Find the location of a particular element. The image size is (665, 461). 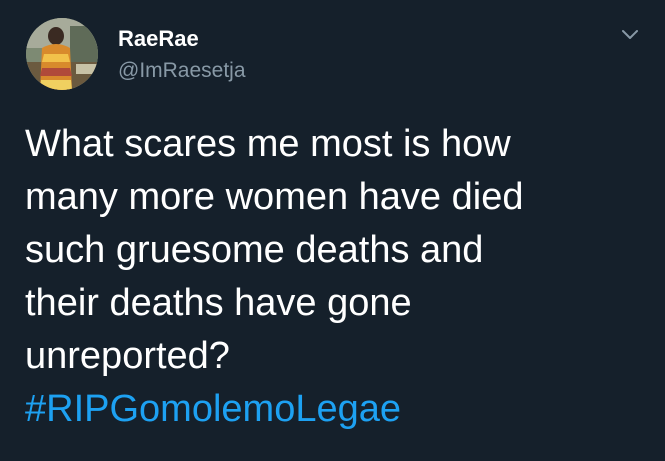

avatar is located at coordinates (62, 54).